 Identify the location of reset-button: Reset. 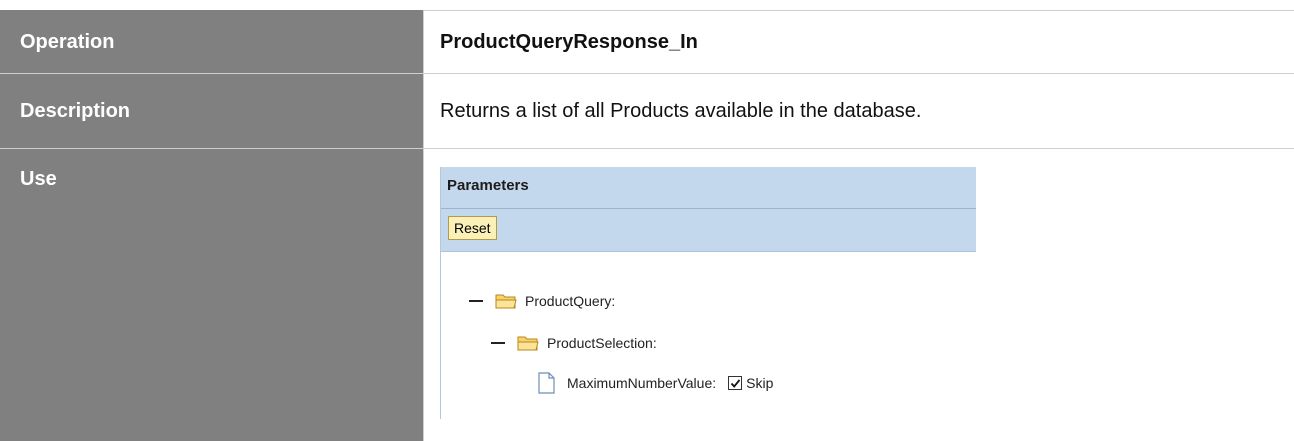
(472, 228).